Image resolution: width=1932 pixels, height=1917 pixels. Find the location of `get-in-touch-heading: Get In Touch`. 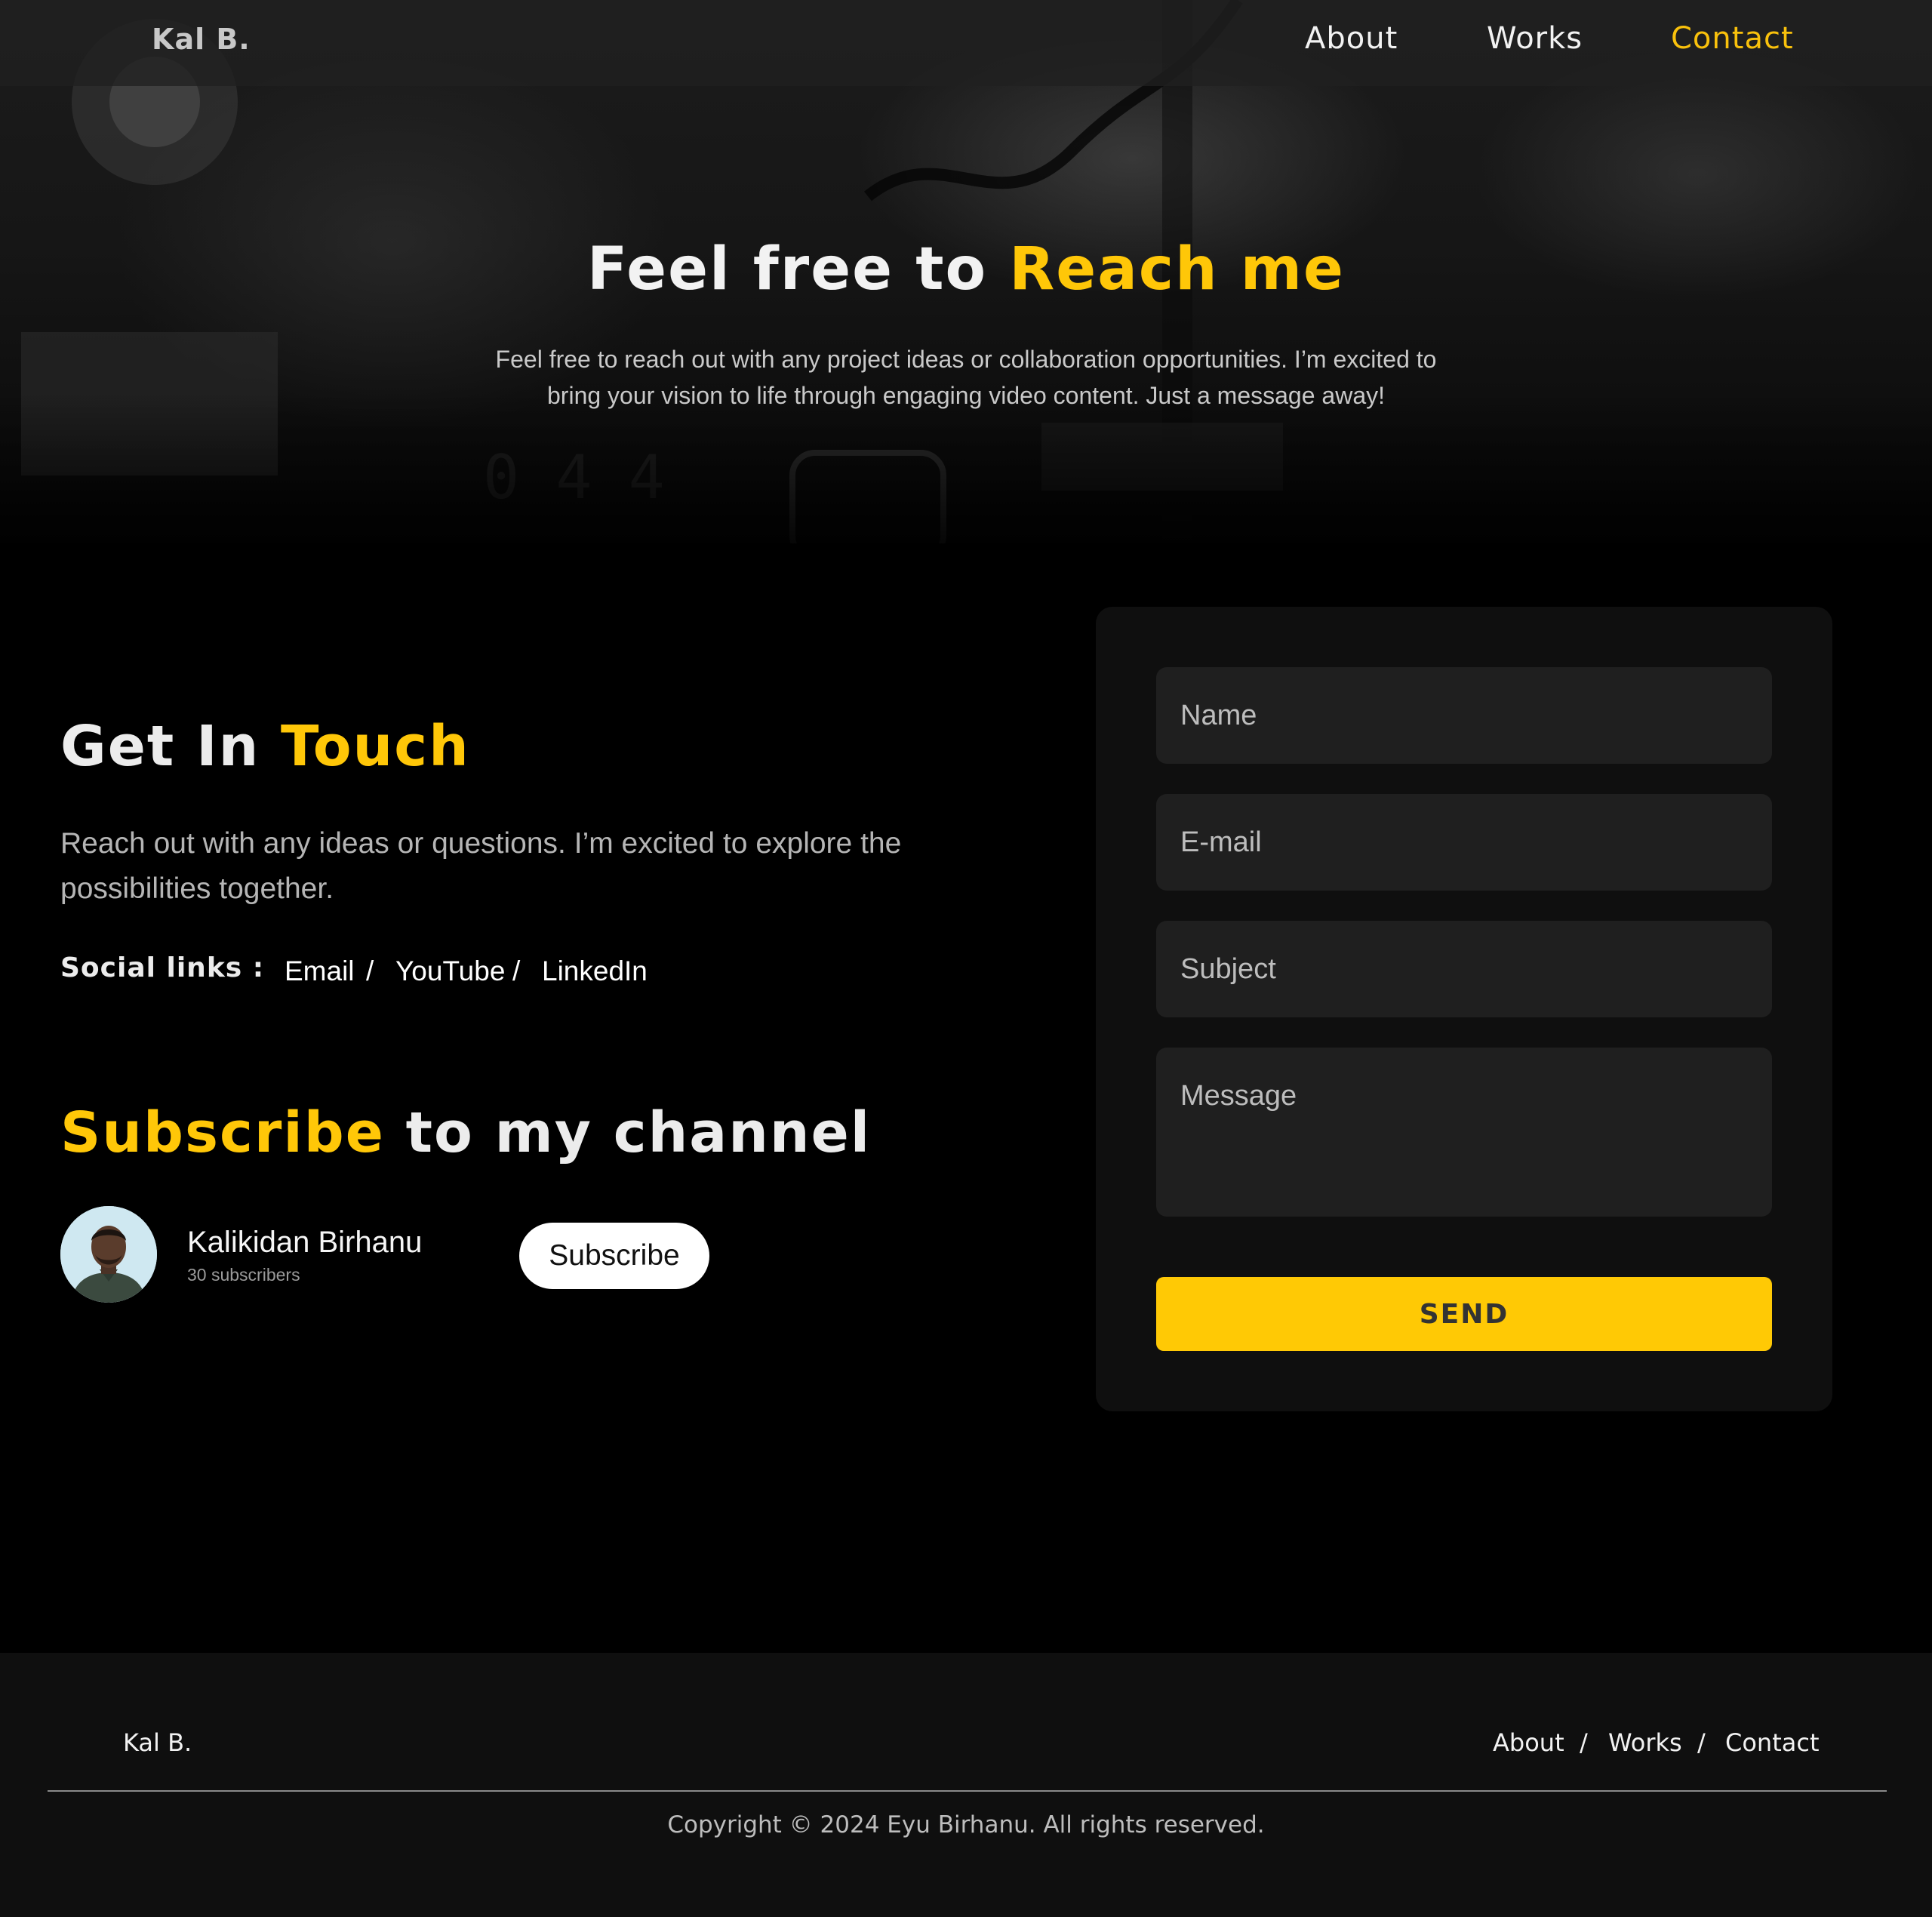

get-in-touch-heading: Get In Touch is located at coordinates (265, 747).